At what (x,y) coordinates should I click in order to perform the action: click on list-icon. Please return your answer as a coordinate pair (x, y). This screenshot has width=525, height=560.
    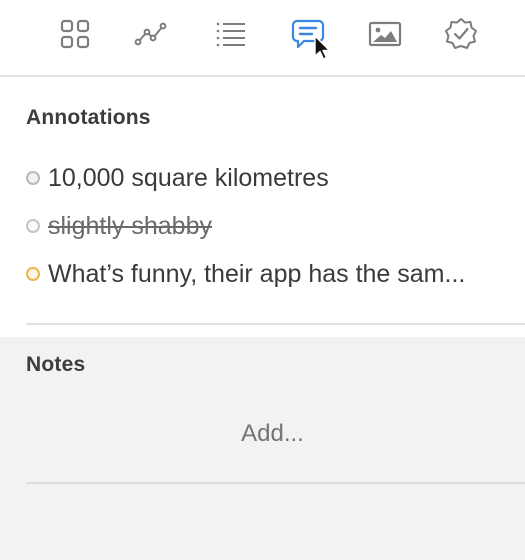
    Looking at the image, I should click on (230, 34).